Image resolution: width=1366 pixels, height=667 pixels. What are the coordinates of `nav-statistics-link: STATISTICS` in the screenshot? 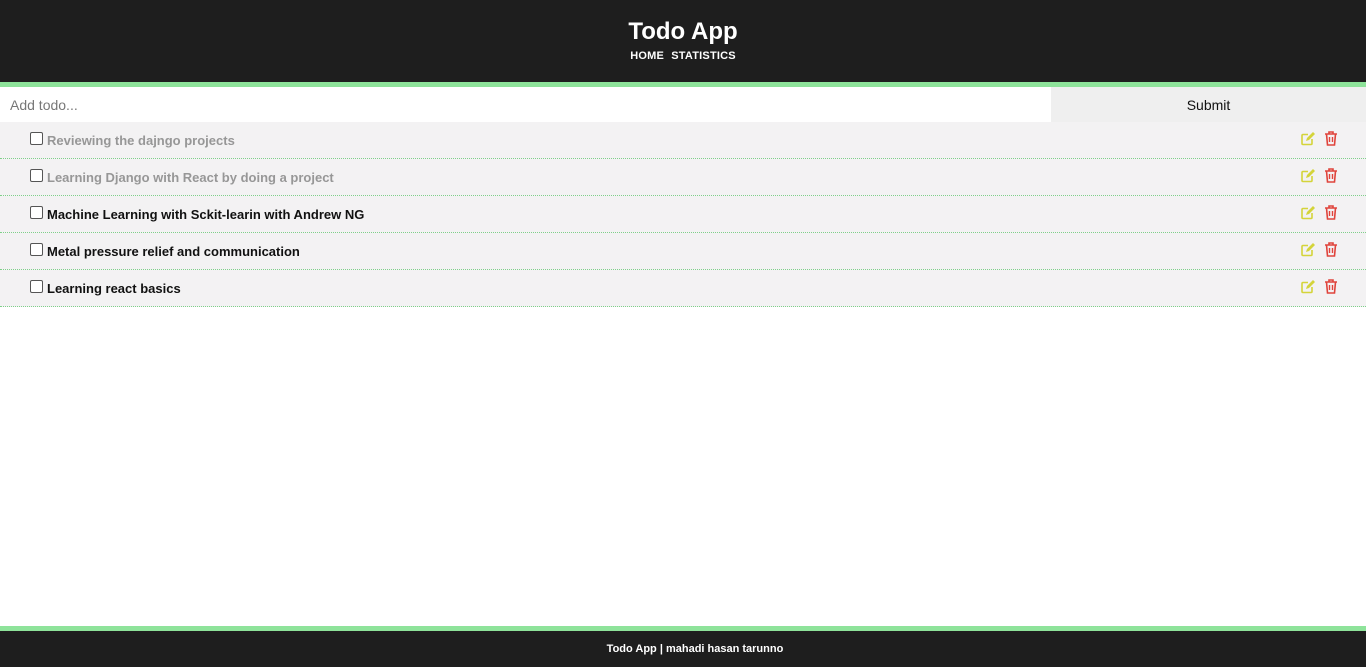 It's located at (703, 56).